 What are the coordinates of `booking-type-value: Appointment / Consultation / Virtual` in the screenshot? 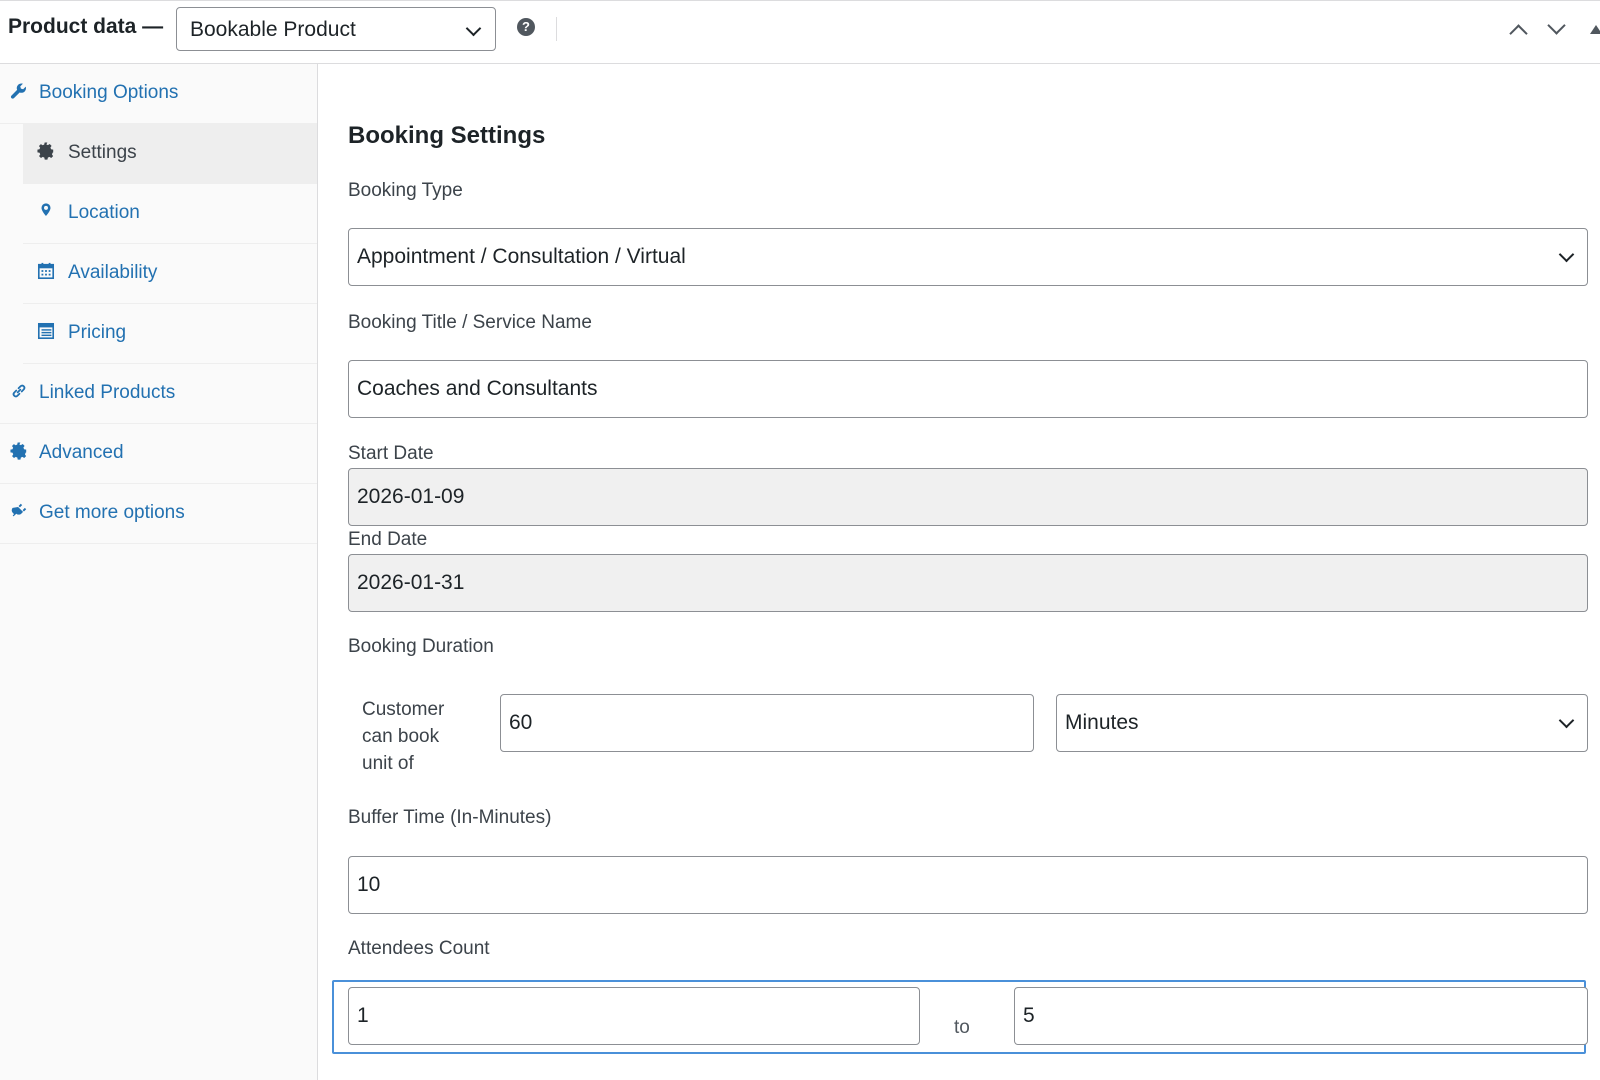 It's located at (521, 256).